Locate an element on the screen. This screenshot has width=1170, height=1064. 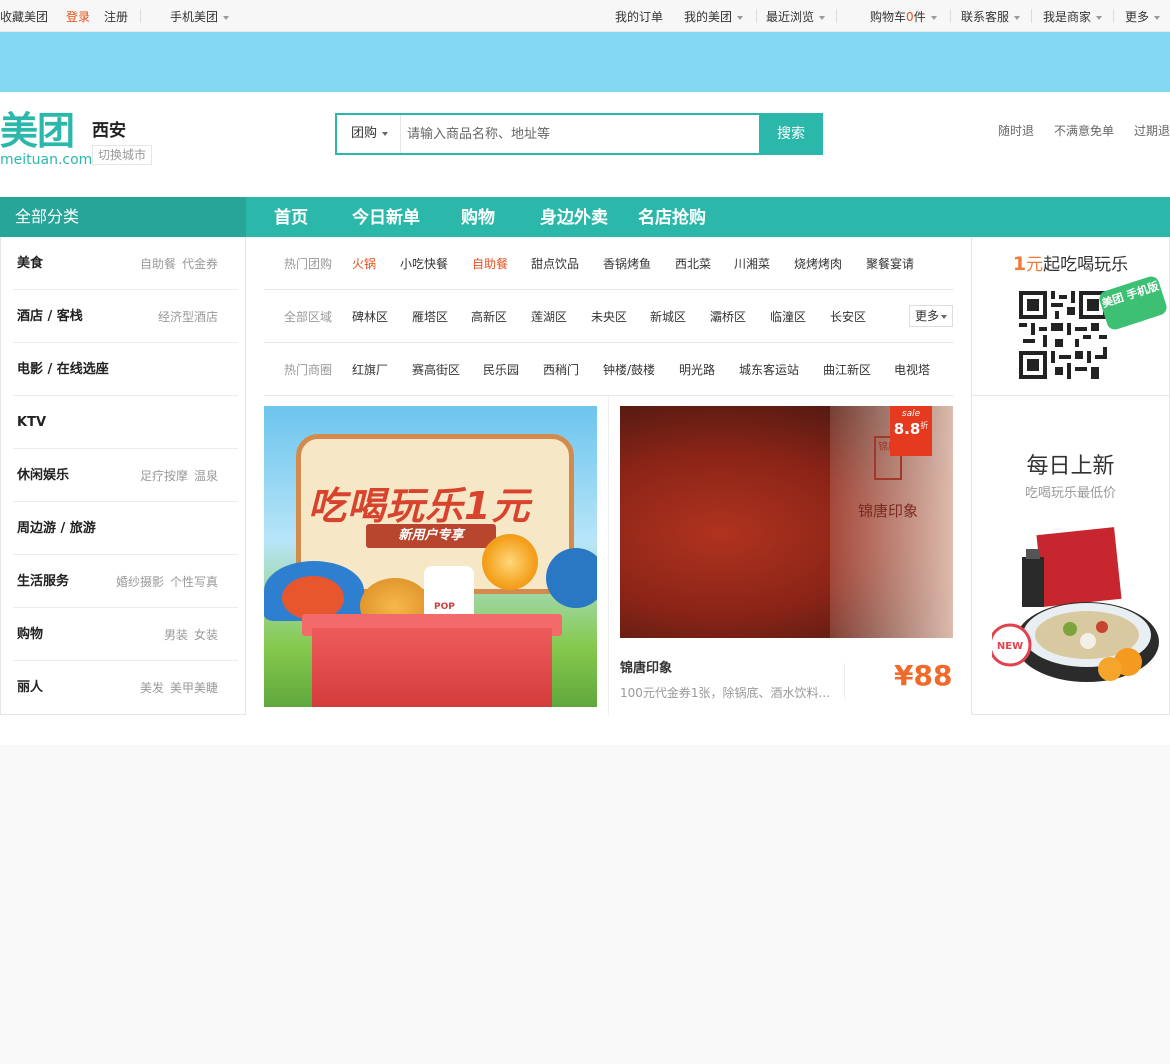
promo-ribbon: 新用户专享 is located at coordinates (431, 536).